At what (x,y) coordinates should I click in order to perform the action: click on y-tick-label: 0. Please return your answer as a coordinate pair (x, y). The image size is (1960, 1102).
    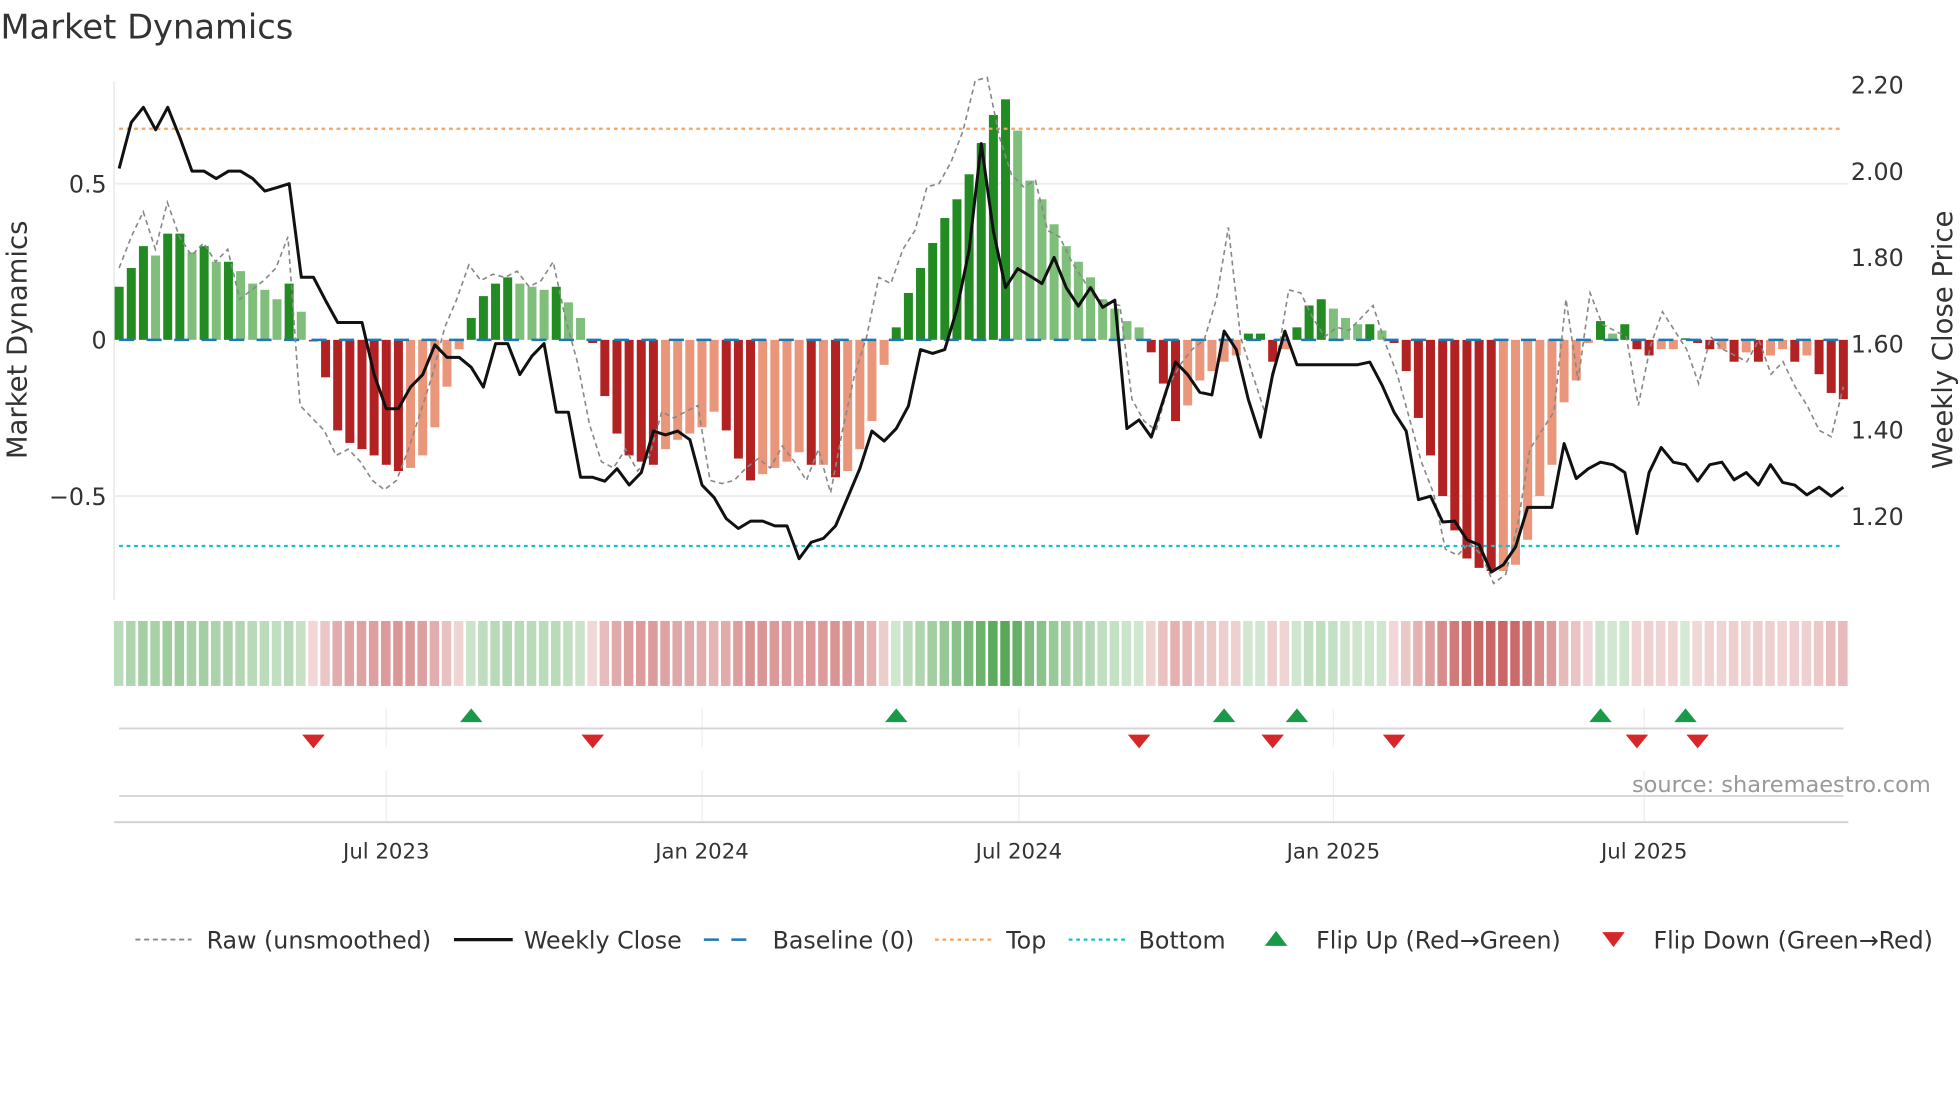
    Looking at the image, I should click on (99, 341).